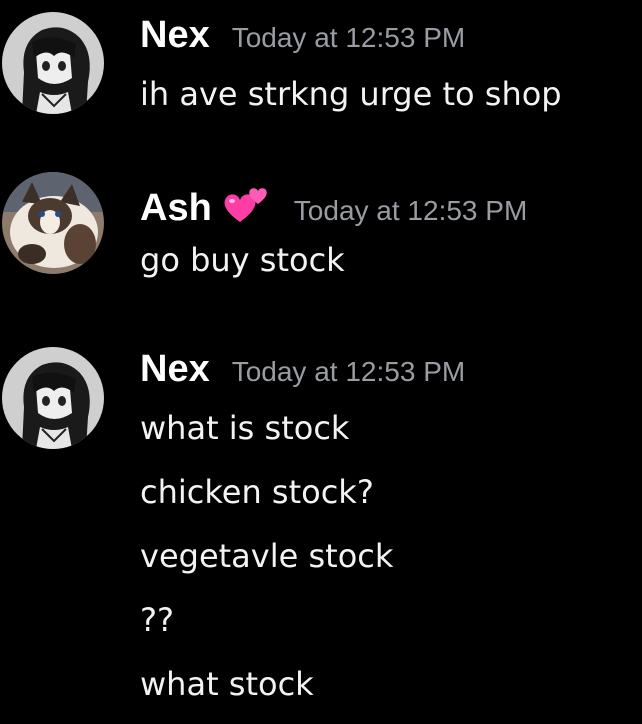 Image resolution: width=642 pixels, height=724 pixels. I want to click on message-text: vegetavle stock, so click(267, 556).